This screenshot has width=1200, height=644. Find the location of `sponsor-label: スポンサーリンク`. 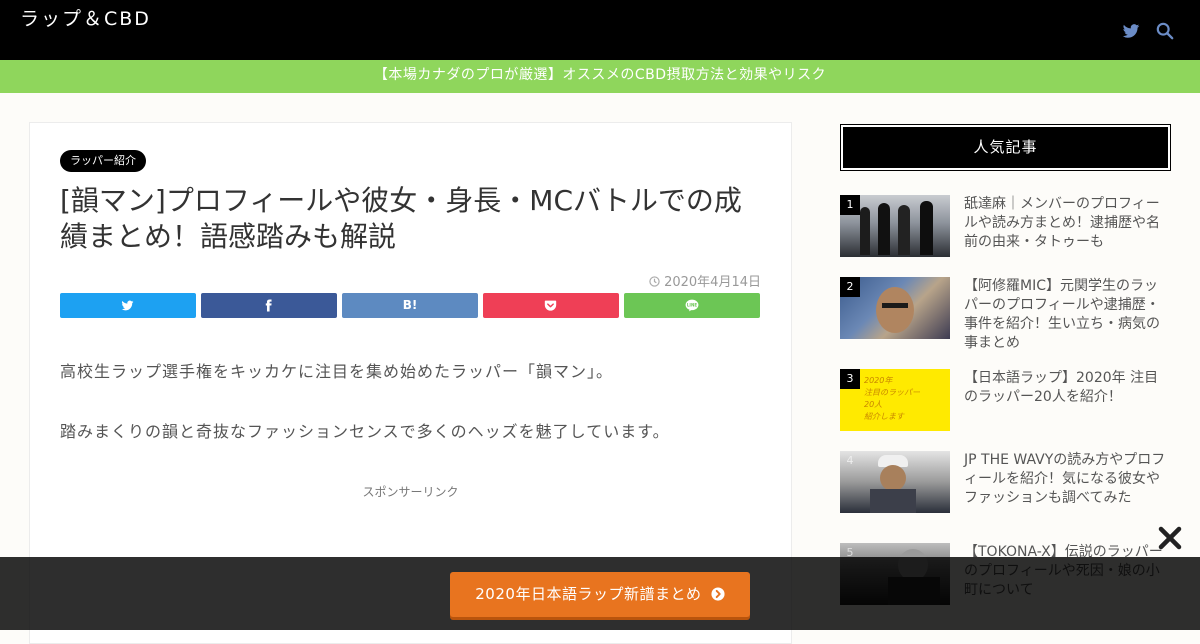

sponsor-label: スポンサーリンク is located at coordinates (410, 492).